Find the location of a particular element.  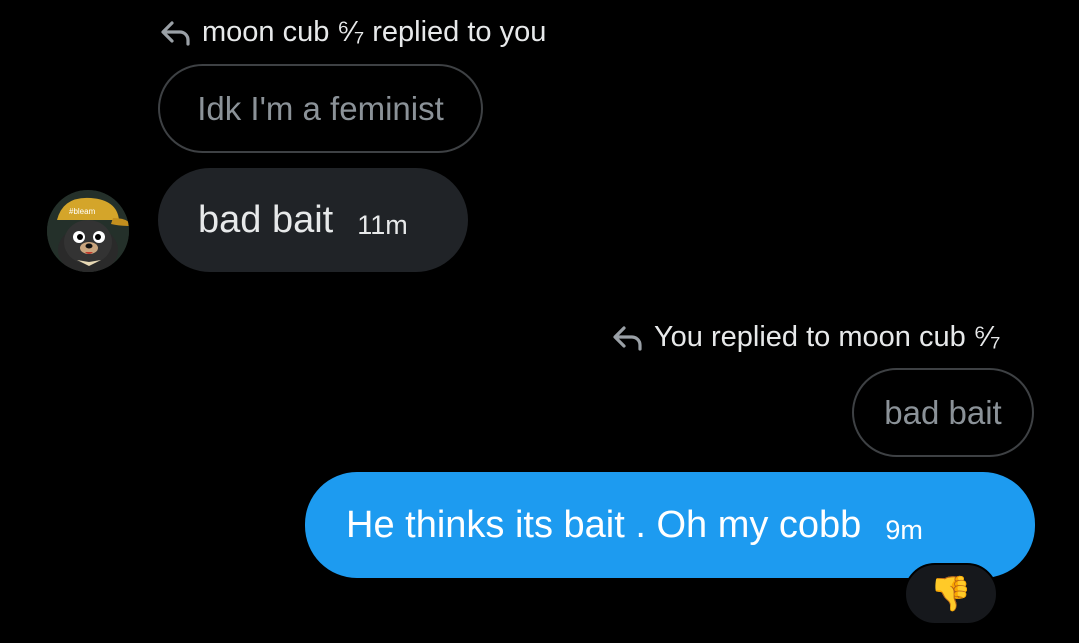

outgoing-quoted-message: bad bait is located at coordinates (943, 412).